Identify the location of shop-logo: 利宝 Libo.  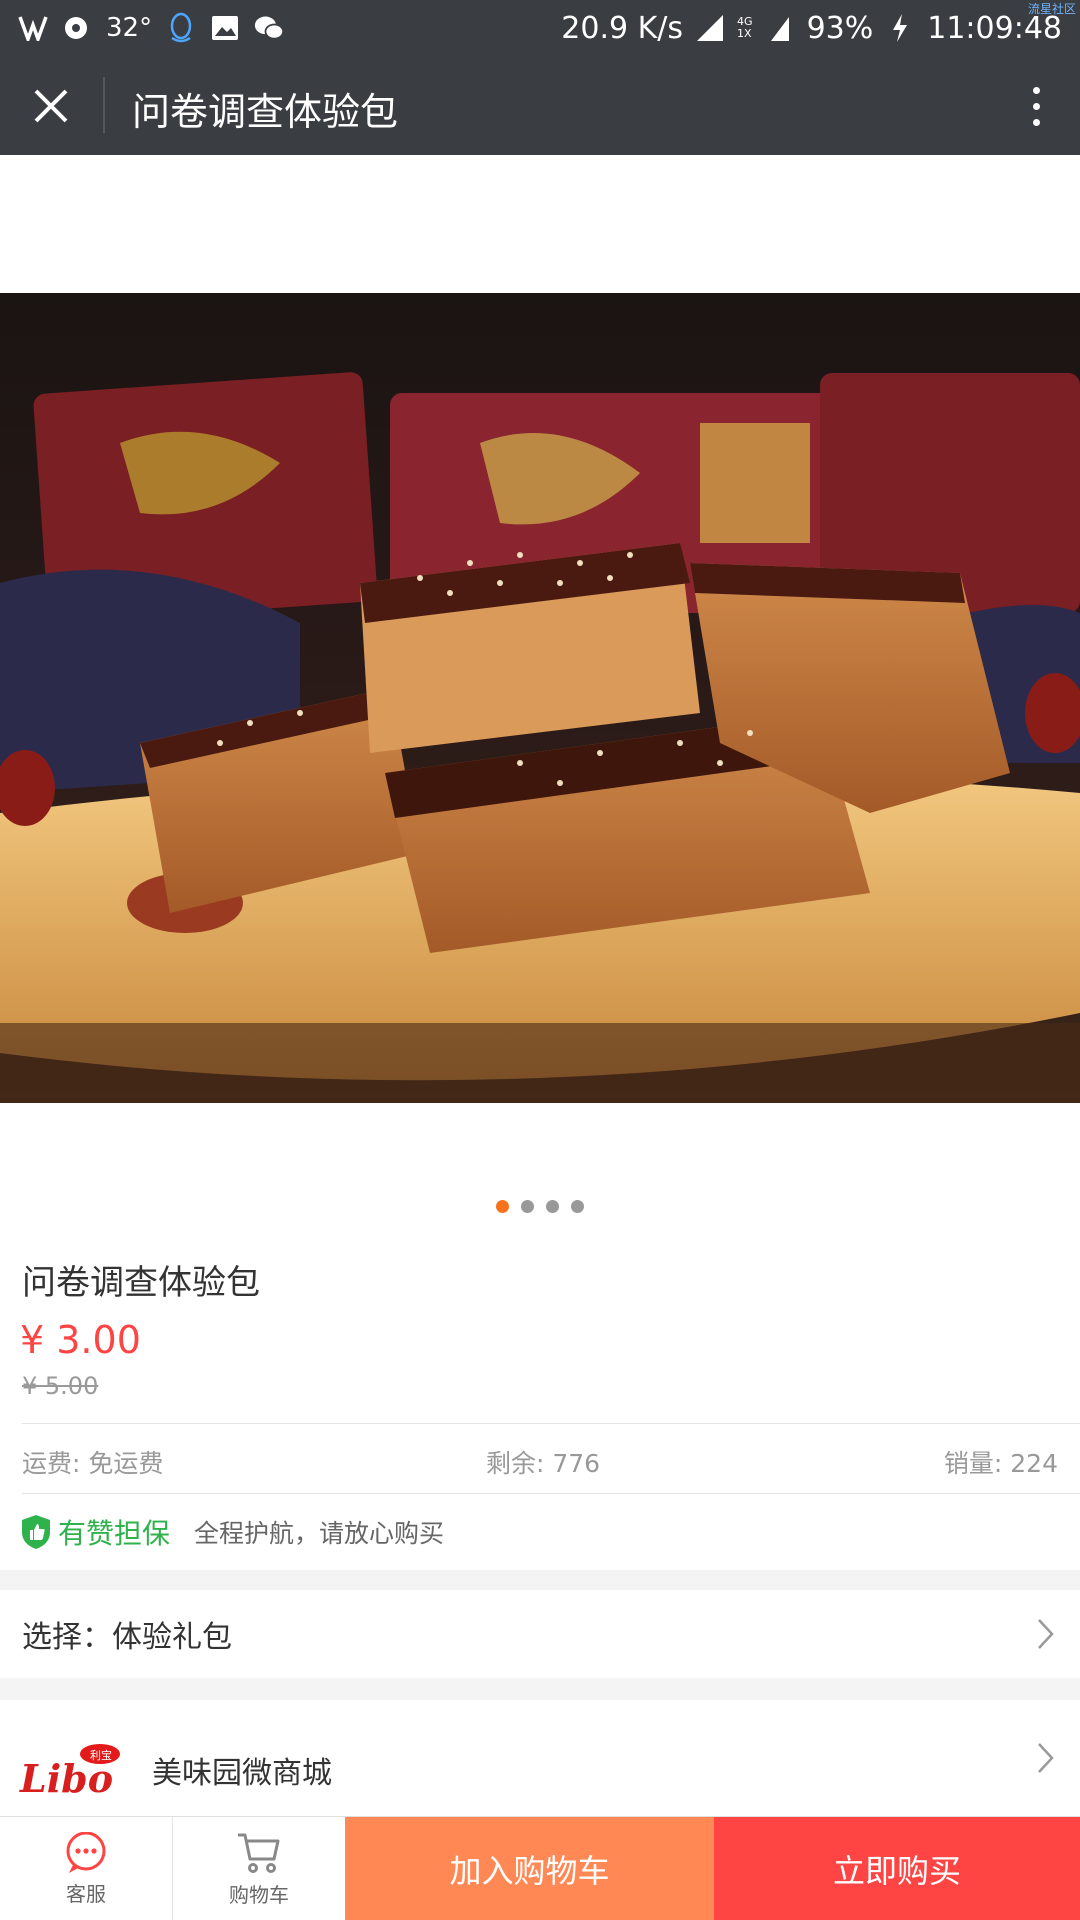
(69, 1772).